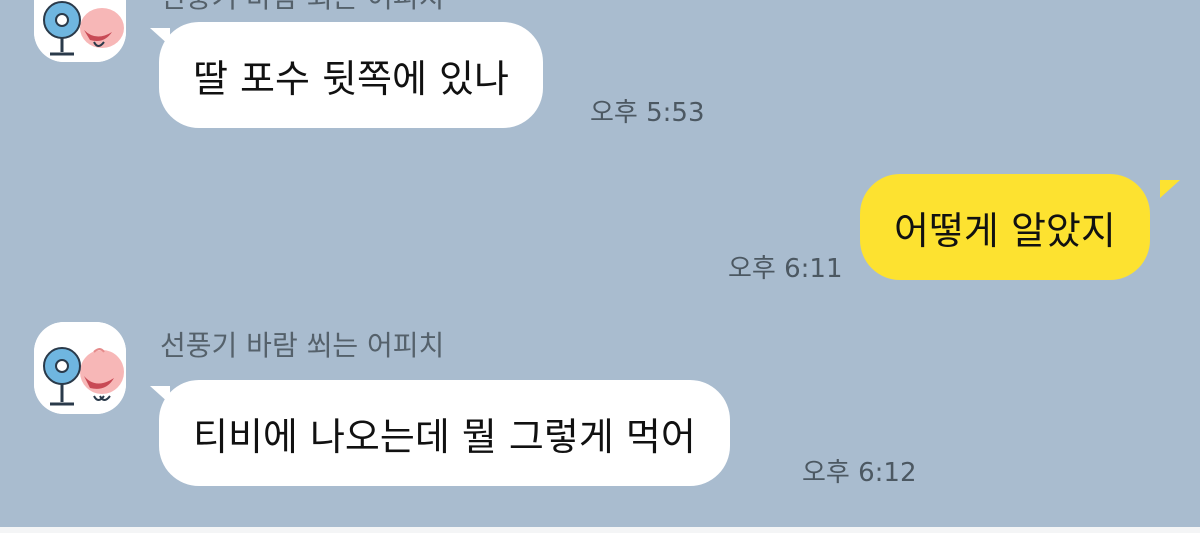 This screenshot has height=533, width=1200. Describe the element at coordinates (1170, 189) in the screenshot. I see `bubble-tail` at that location.